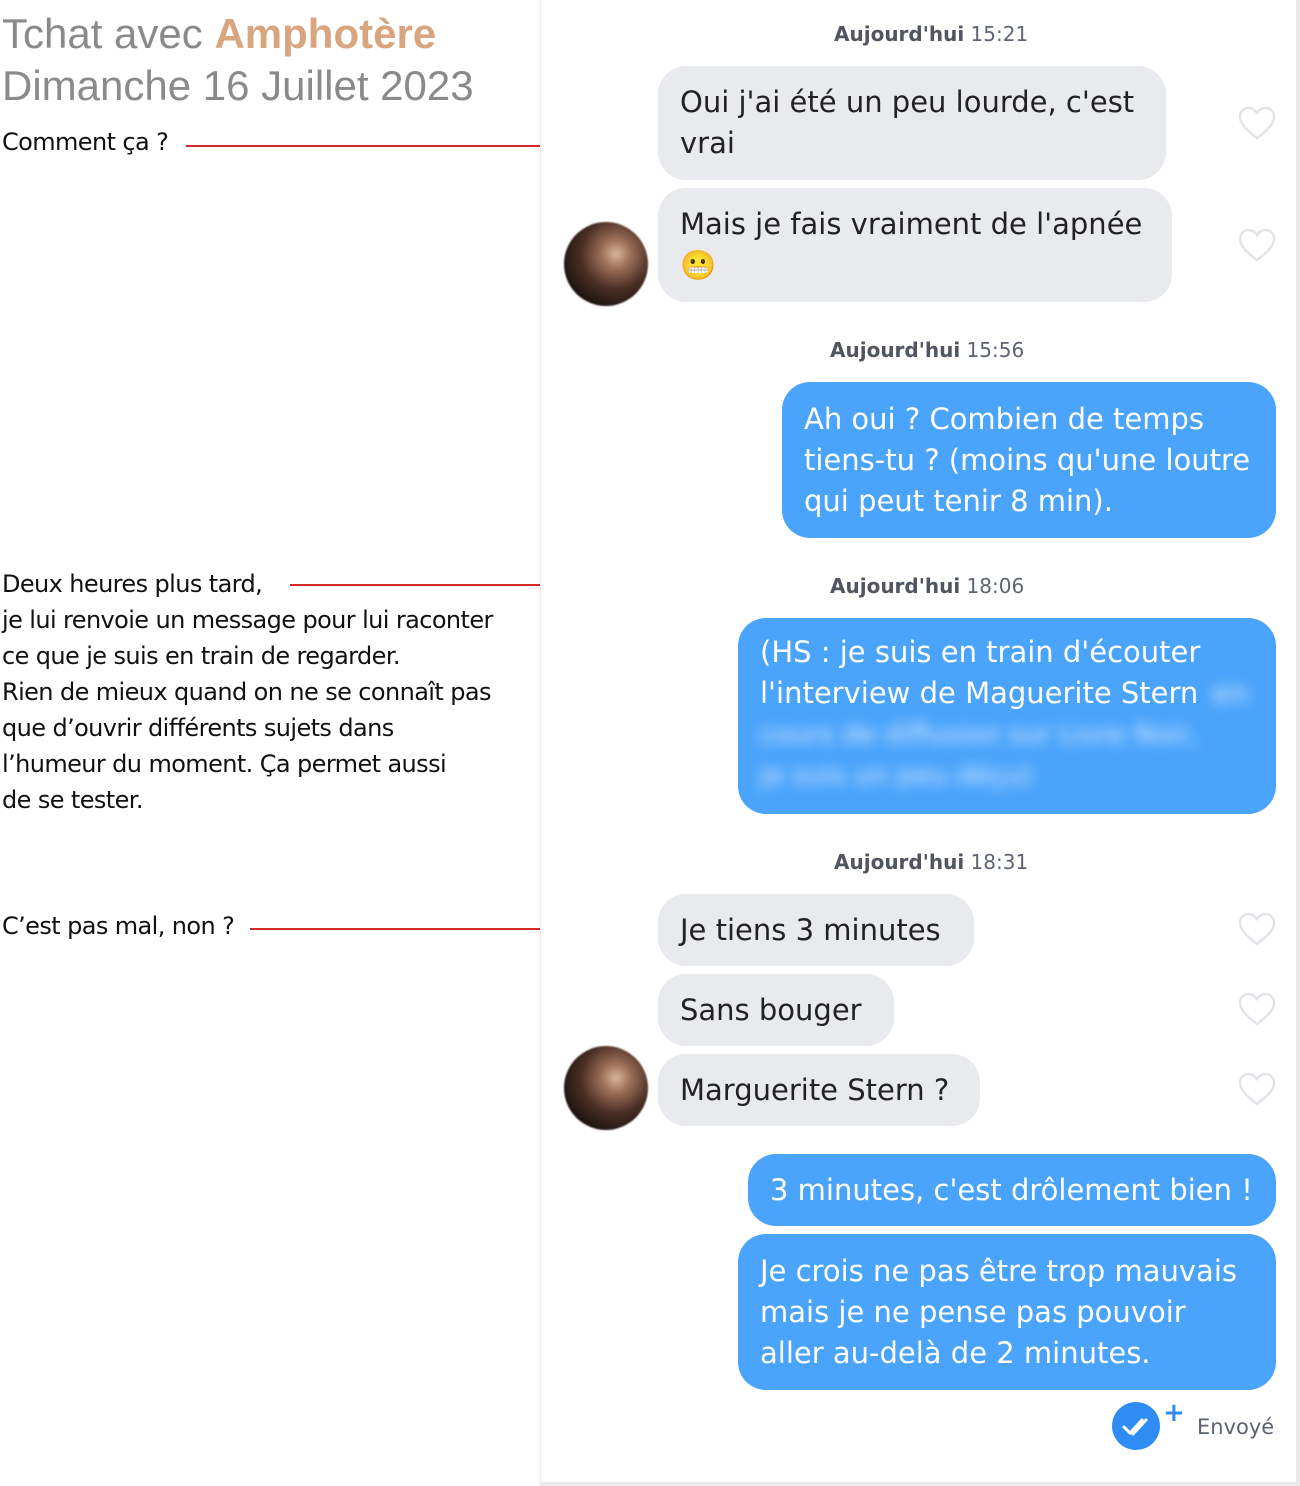  What do you see at coordinates (995, 586) in the screenshot?
I see `timestamp-time: 18:06` at bounding box center [995, 586].